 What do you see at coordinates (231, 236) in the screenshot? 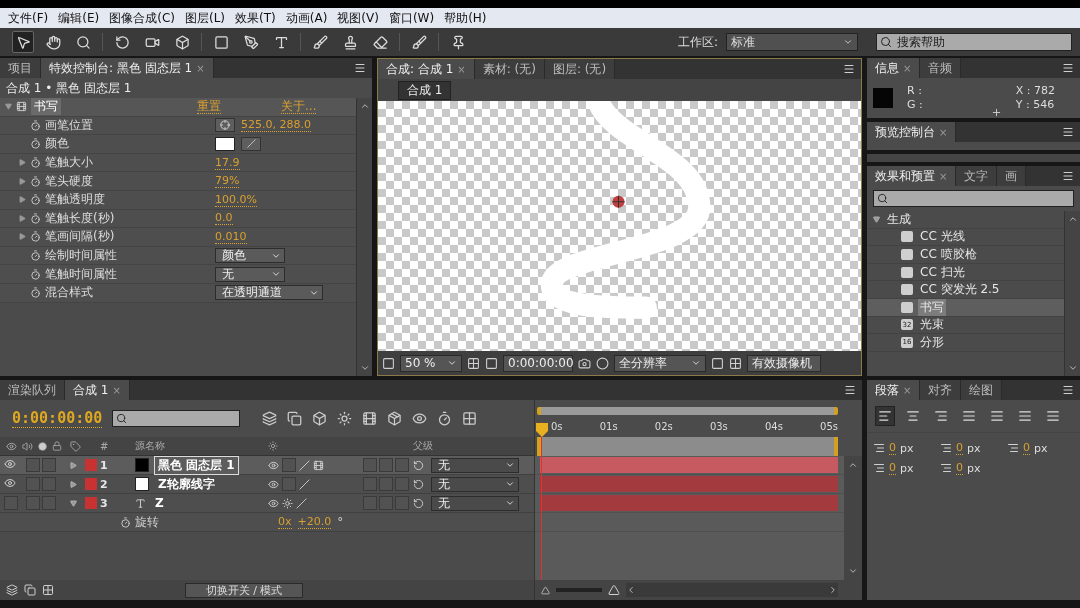
I see `property-value: 0.010` at bounding box center [231, 236].